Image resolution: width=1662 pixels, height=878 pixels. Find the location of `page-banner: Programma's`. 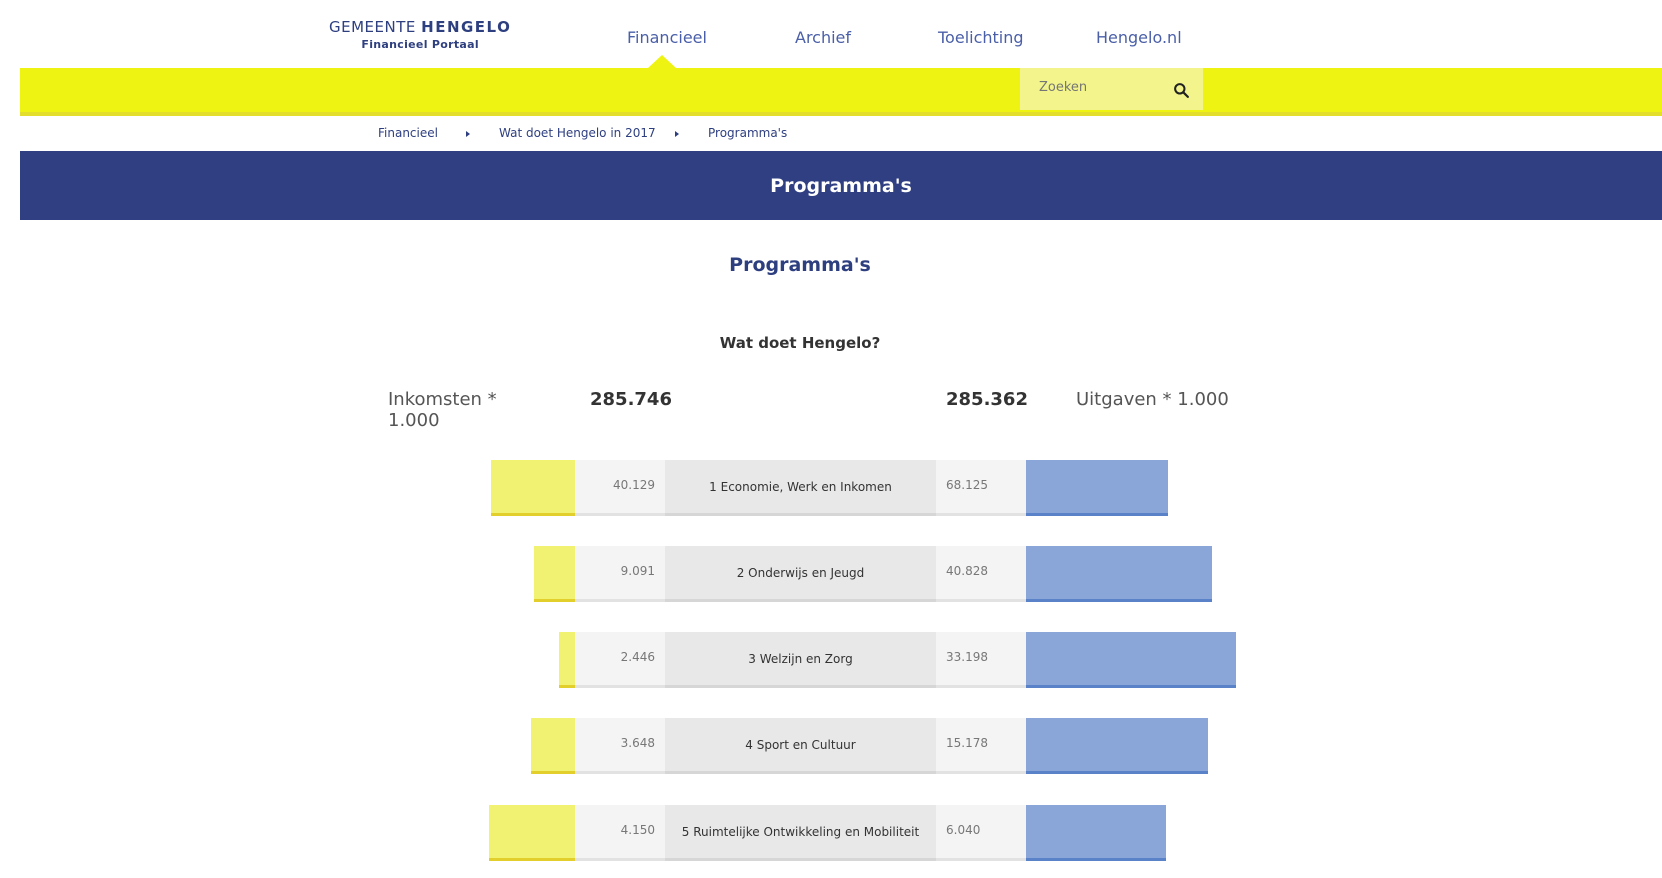

page-banner: Programma's is located at coordinates (841, 185).